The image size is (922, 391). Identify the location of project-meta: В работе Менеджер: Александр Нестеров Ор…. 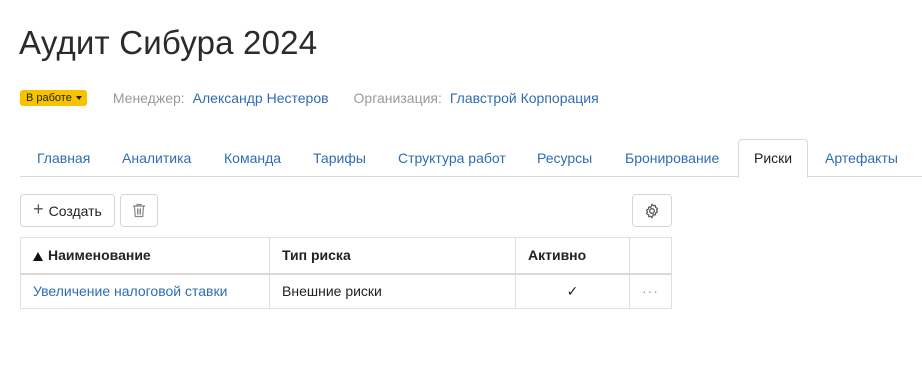
(309, 98).